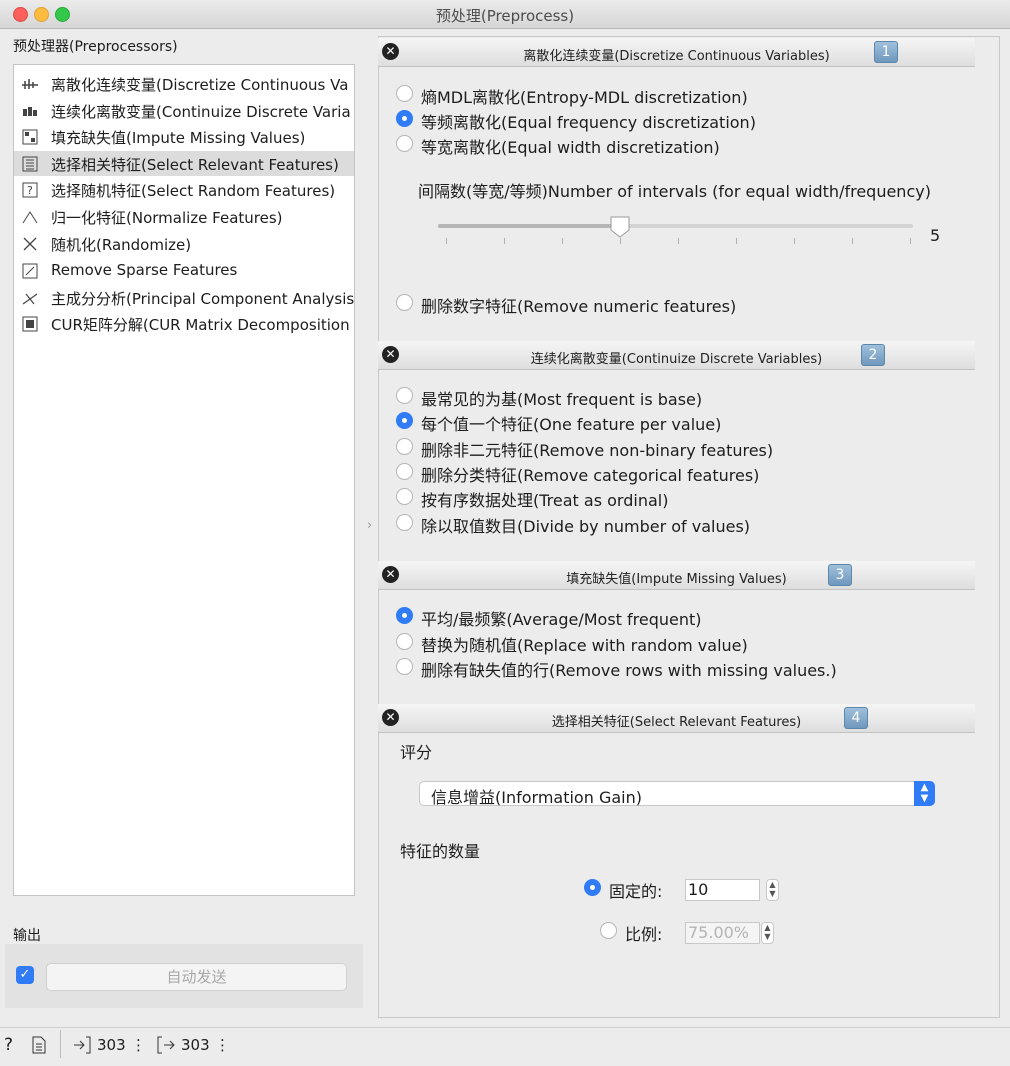 This screenshot has width=1010, height=1066. I want to click on randomize-icon, so click(30, 244).